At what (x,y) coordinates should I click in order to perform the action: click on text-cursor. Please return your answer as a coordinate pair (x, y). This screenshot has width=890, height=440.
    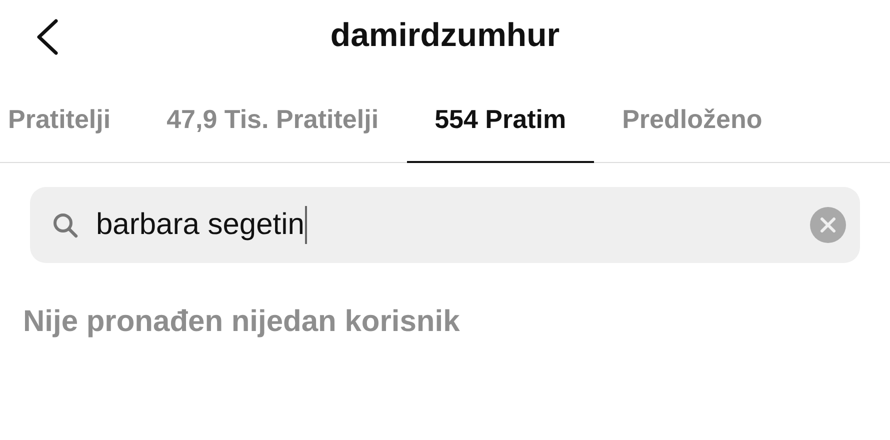
    Looking at the image, I should click on (306, 225).